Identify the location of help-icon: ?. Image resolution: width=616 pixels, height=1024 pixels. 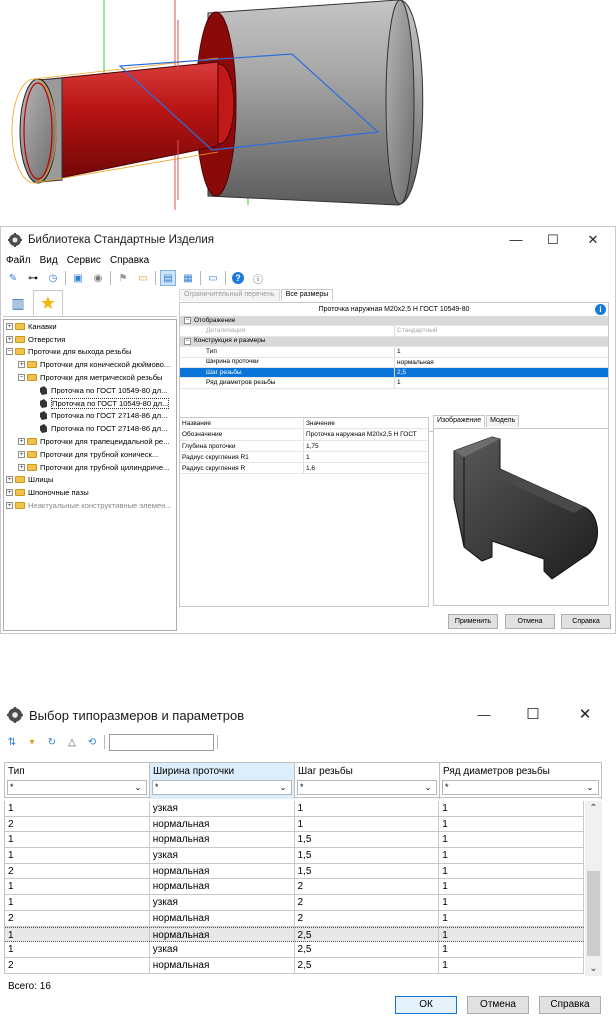
(238, 278).